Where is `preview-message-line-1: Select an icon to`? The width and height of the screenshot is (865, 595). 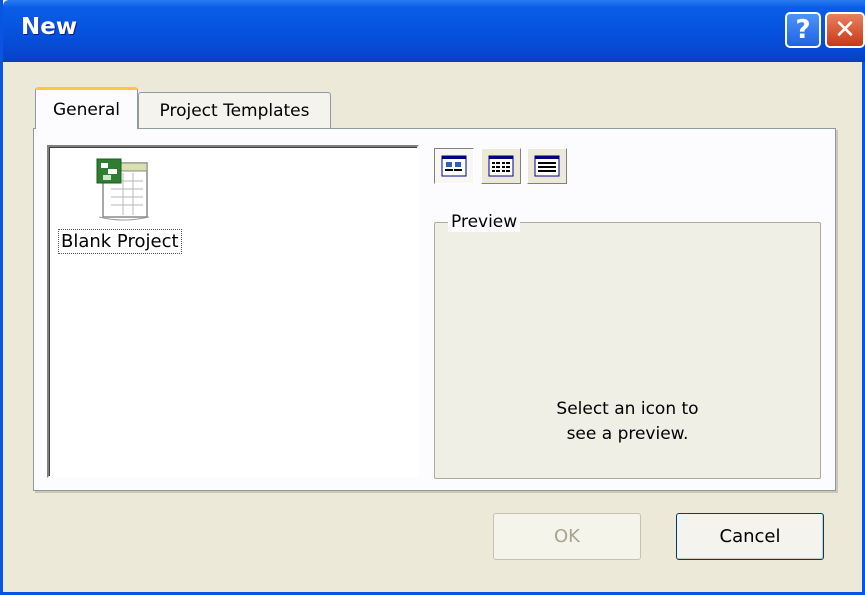
preview-message-line-1: Select an icon to is located at coordinates (627, 409).